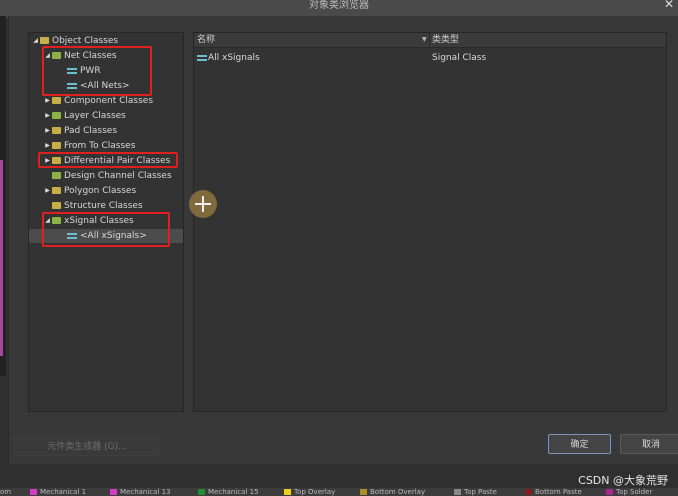 The width and height of the screenshot is (678, 496). Describe the element at coordinates (106, 229) in the screenshot. I see `highlight-box-xsignal-classes` at that location.